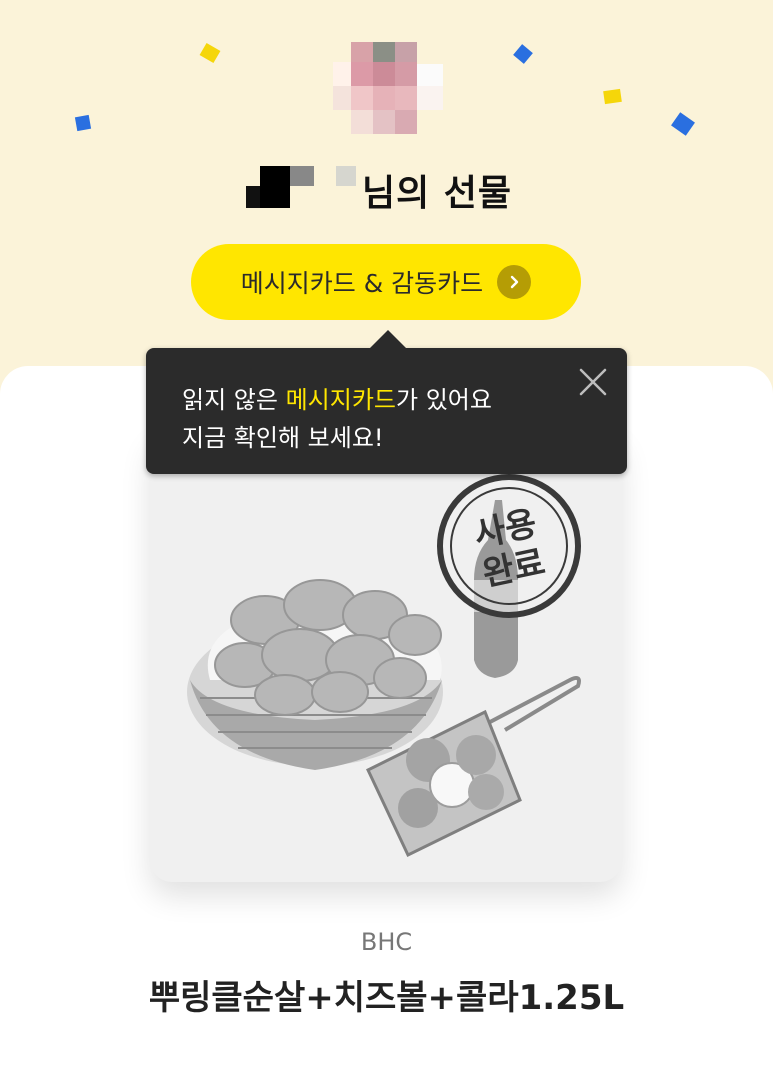  I want to click on avatar, so click(389, 89).